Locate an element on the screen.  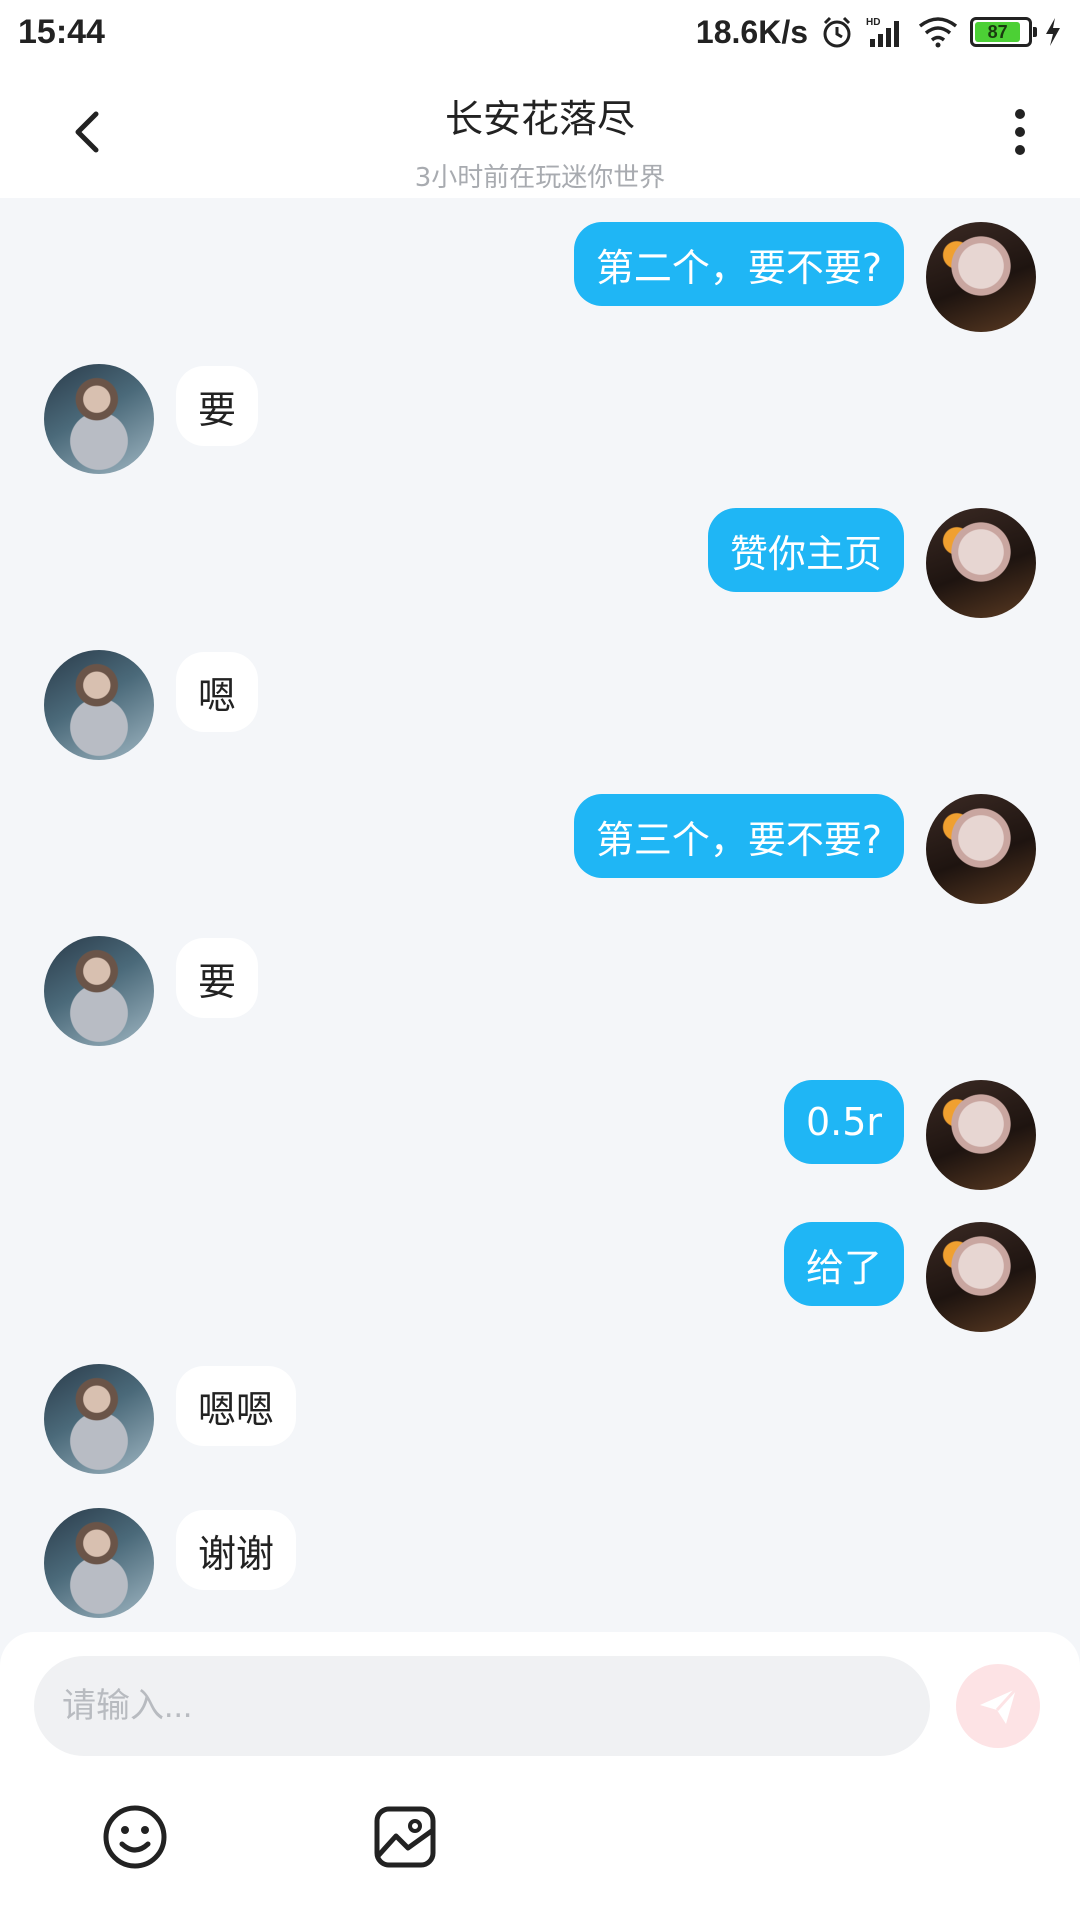
message-row-incoming: 谢谢 is located at coordinates (540, 1563).